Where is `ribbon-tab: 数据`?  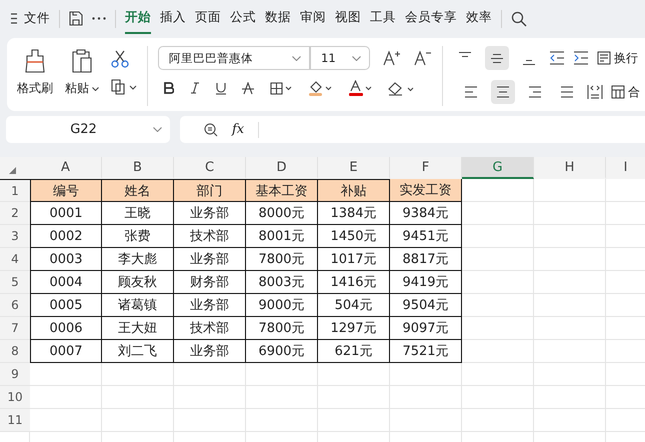
ribbon-tab: 数据 is located at coordinates (278, 18).